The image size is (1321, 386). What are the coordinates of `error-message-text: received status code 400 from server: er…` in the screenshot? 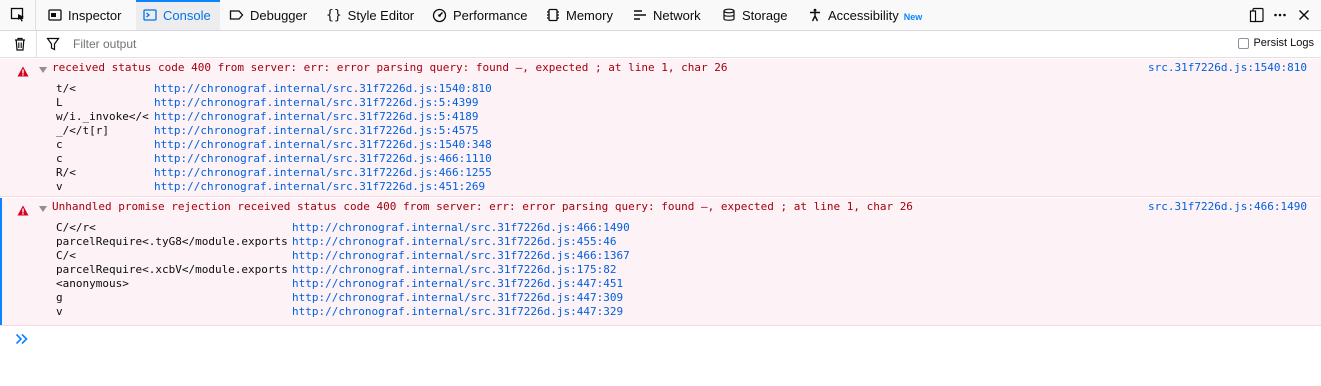 It's located at (390, 67).